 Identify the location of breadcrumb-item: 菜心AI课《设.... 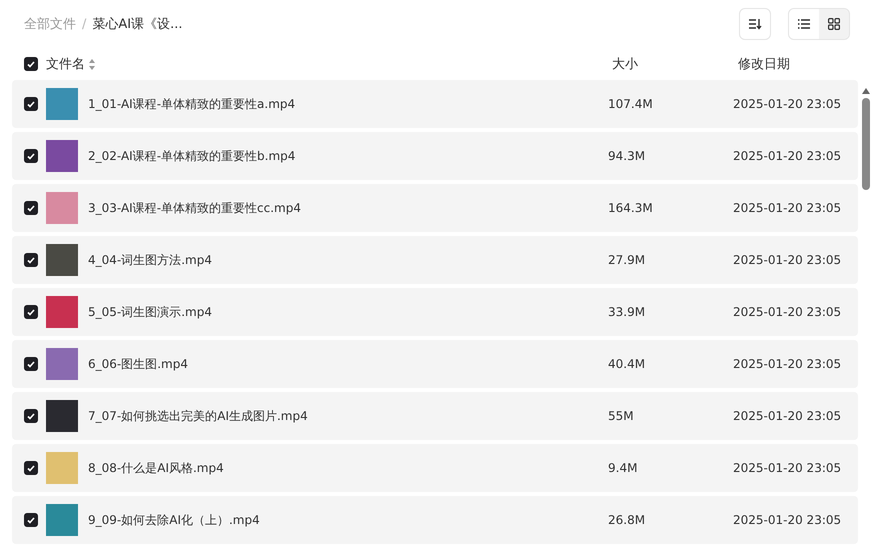
(137, 24).